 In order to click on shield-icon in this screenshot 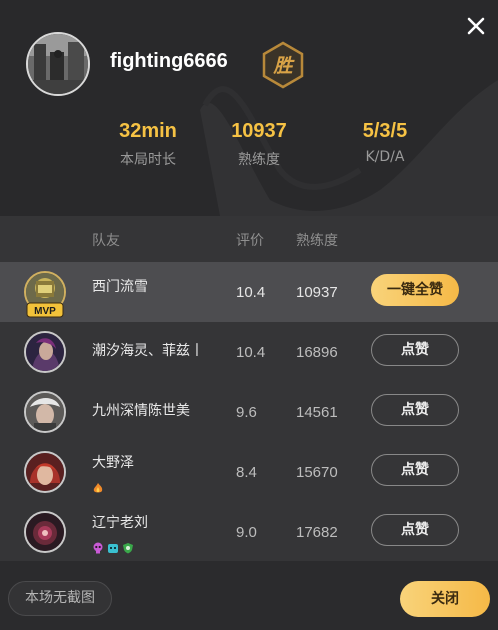, I will do `click(128, 546)`.